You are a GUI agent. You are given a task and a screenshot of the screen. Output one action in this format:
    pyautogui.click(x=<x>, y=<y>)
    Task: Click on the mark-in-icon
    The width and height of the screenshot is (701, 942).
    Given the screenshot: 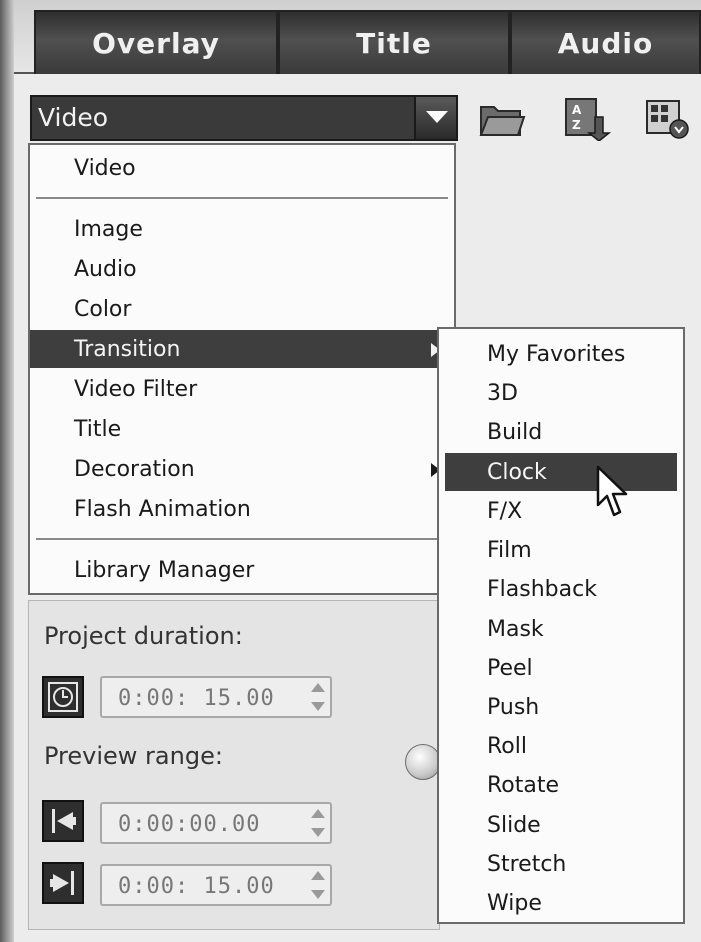 What is the action you would take?
    pyautogui.click(x=63, y=821)
    